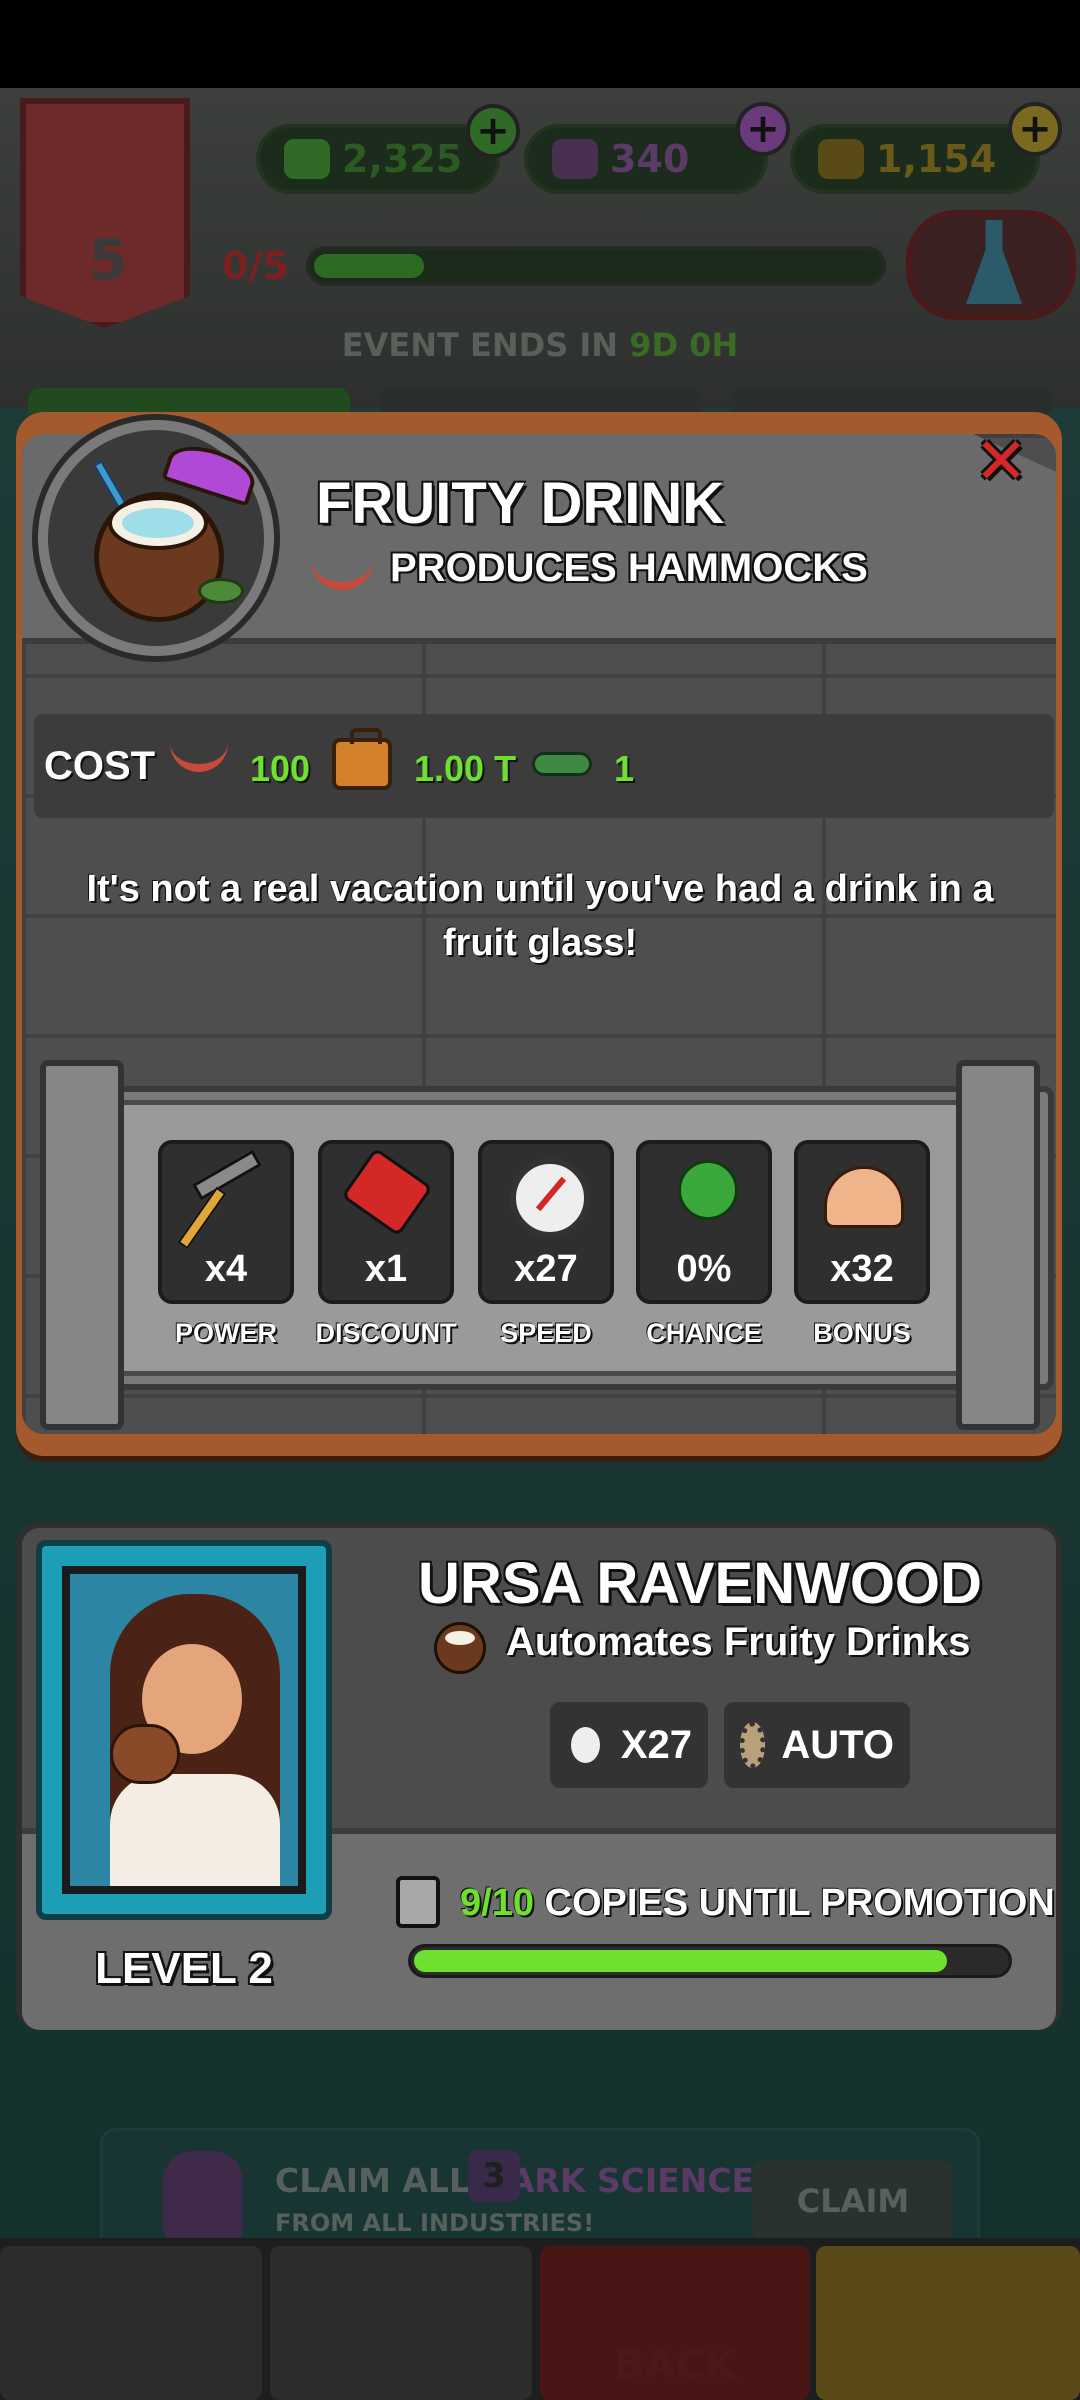  What do you see at coordinates (540, 345) in the screenshot?
I see `event-timer: EVENT ENDS IN 9D 0H` at bounding box center [540, 345].